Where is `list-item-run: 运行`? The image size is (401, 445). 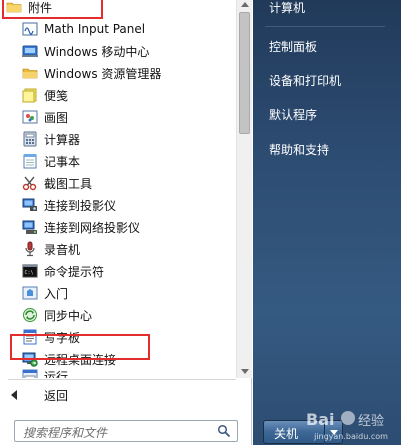 list-item-run: 运行 is located at coordinates (129, 373).